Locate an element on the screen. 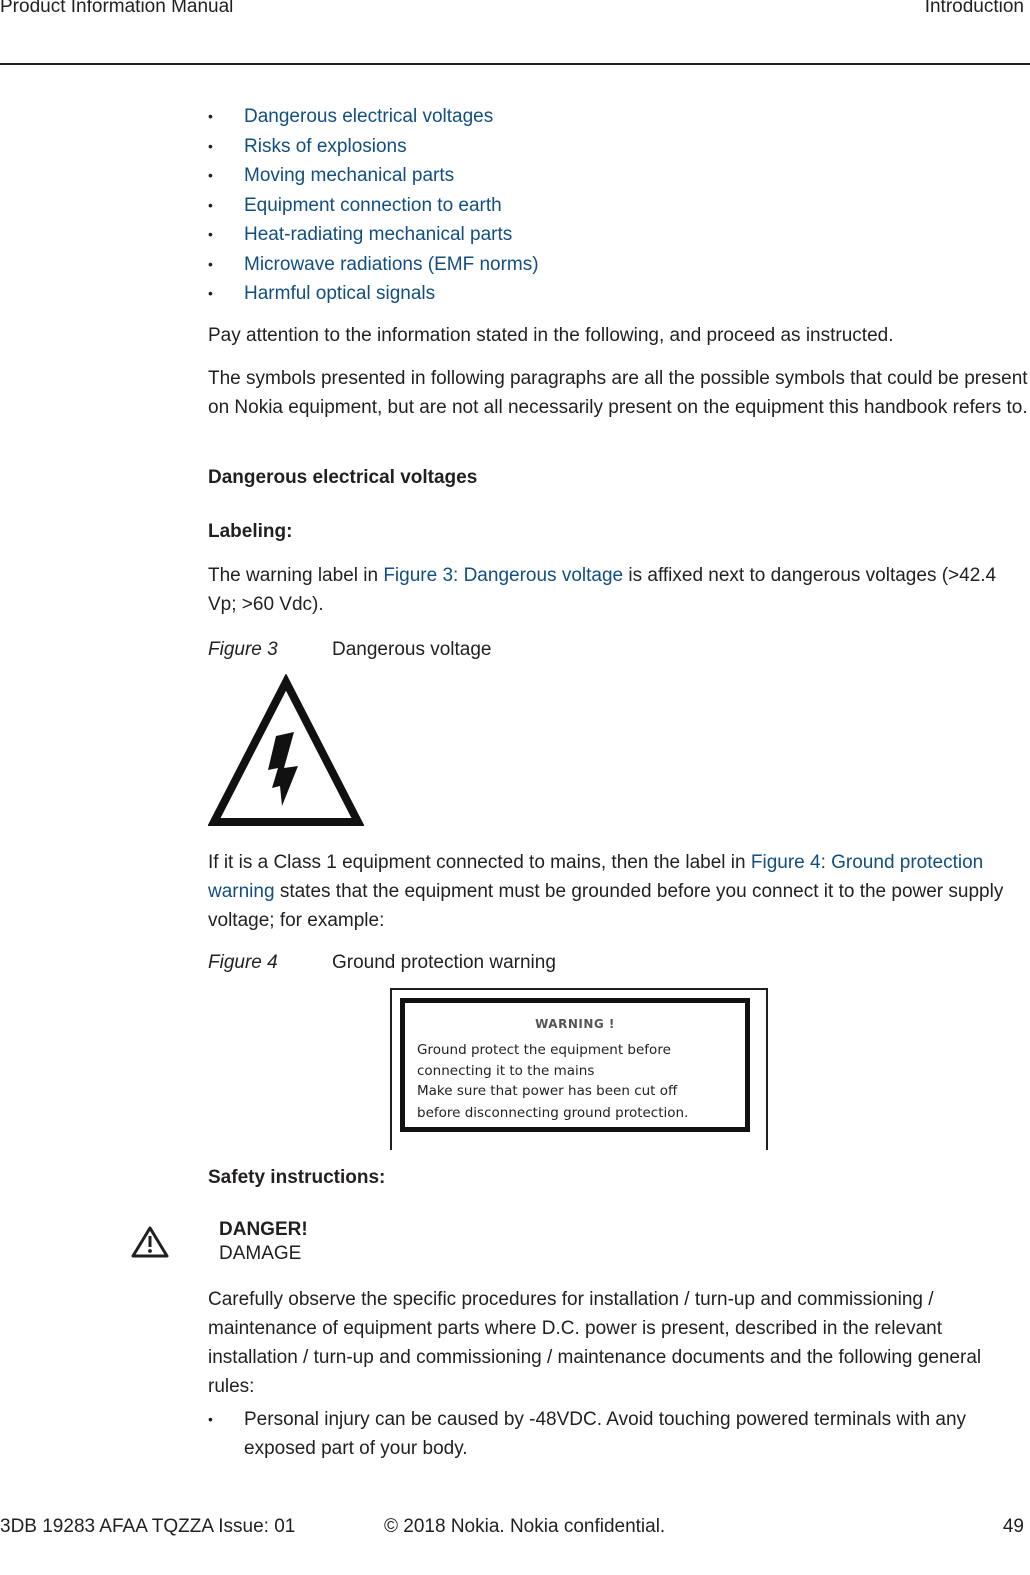 The height and width of the screenshot is (1575, 1030). hazard-link: Microwave radiations (EMF norms) is located at coordinates (391, 264).